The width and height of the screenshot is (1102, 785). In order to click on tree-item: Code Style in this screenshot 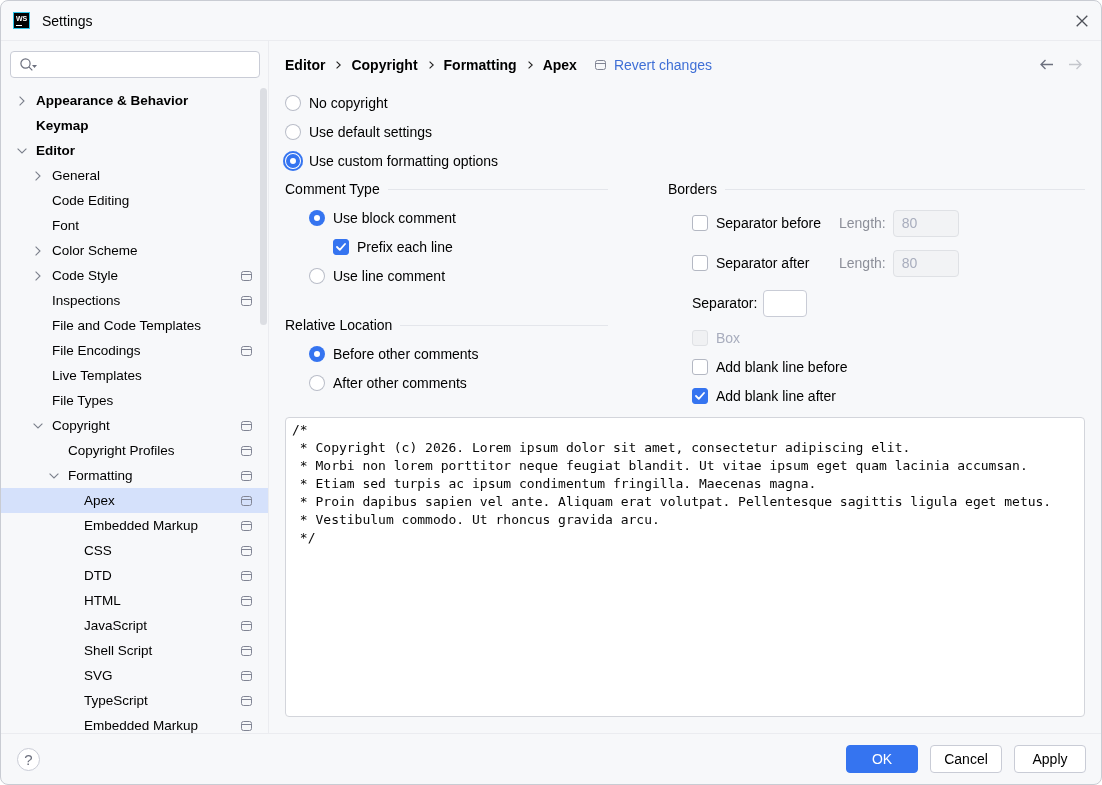, I will do `click(134, 275)`.